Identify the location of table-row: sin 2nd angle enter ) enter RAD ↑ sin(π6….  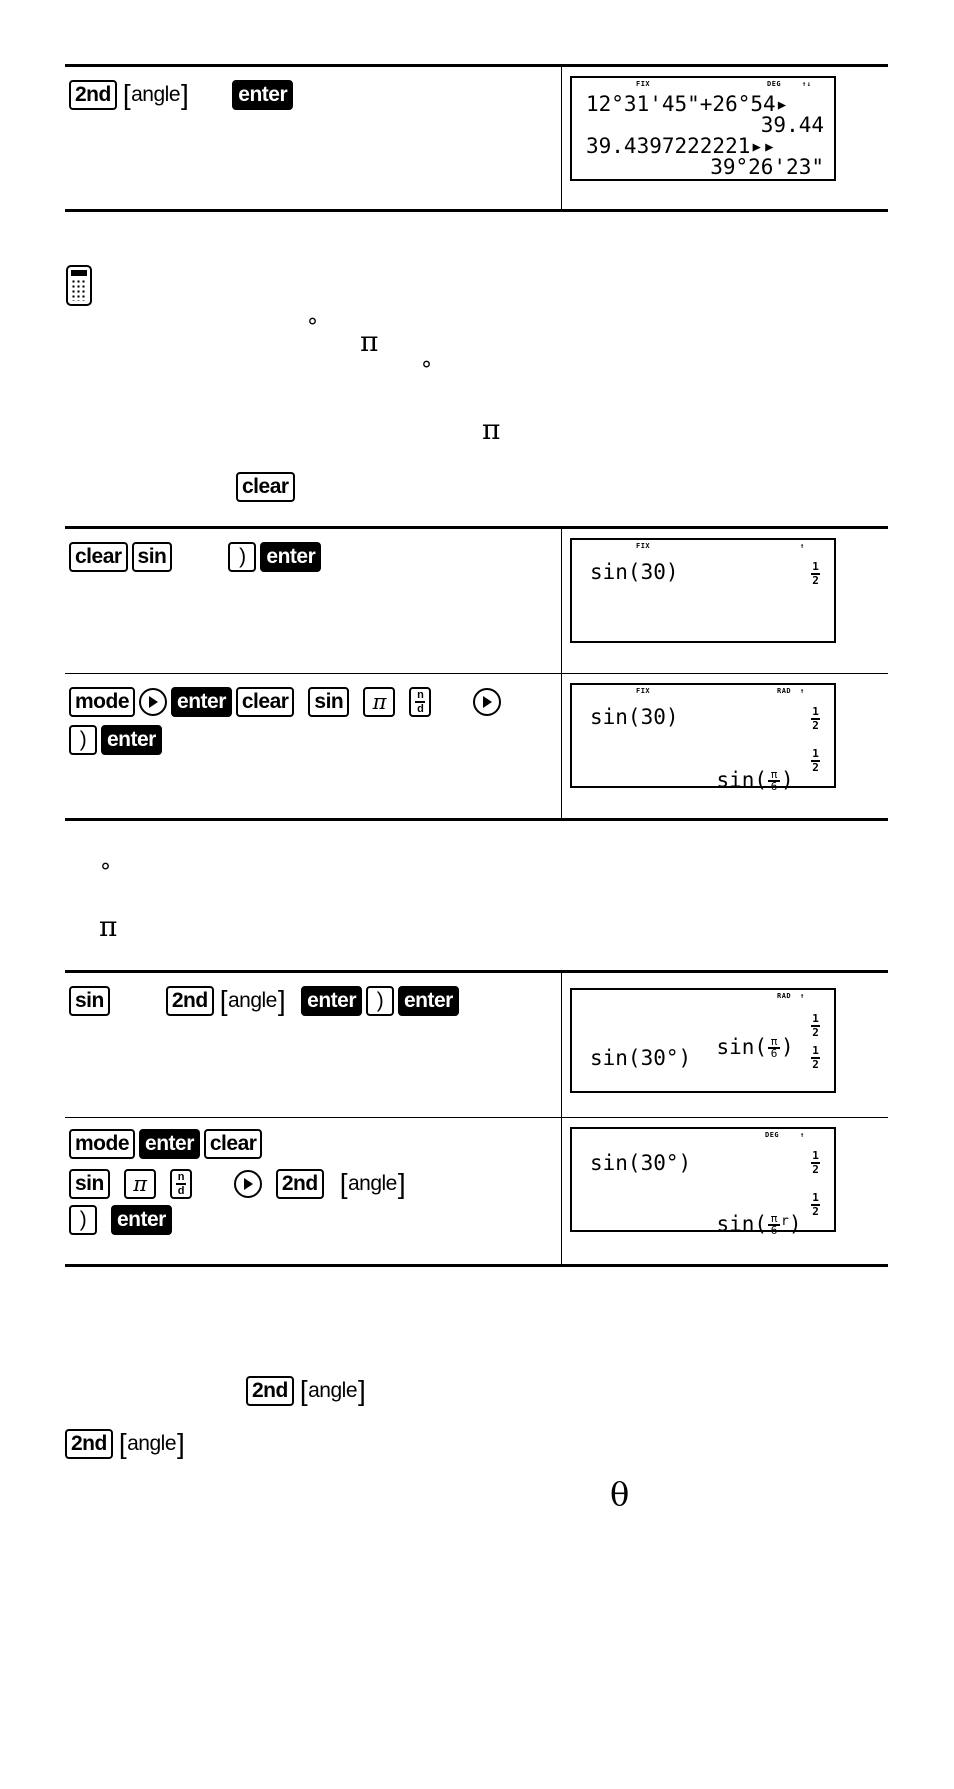
(476, 1045).